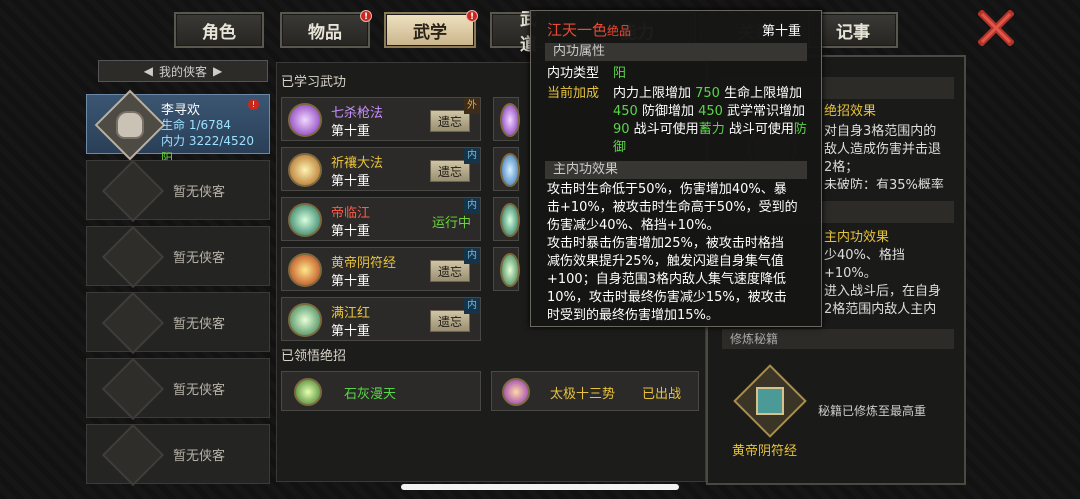 The image size is (1080, 499). Describe the element at coordinates (665, 243) in the screenshot. I see `effect-line: 攻击时暴击伤害增加25%，被攻击时格挡` at that location.